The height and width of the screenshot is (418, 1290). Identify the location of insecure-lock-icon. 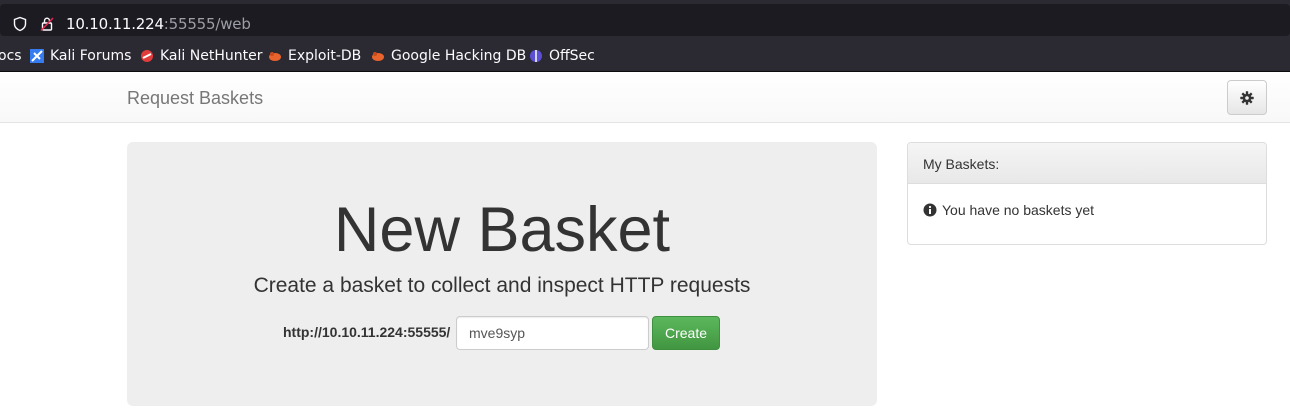
(47, 24).